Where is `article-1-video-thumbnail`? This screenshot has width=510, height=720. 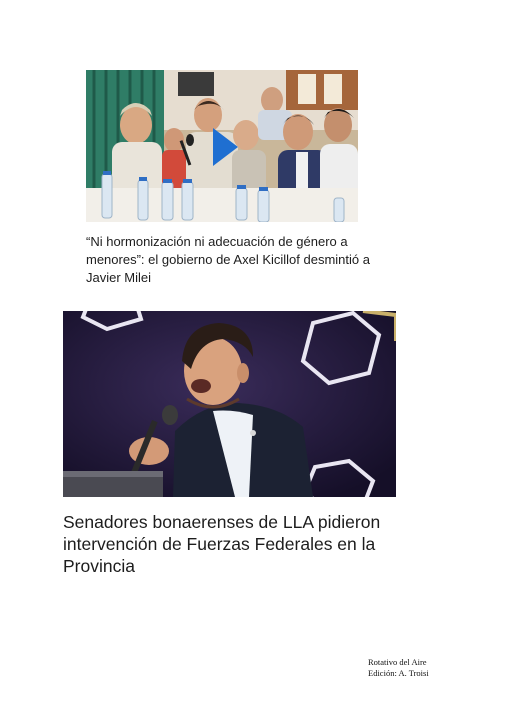 article-1-video-thumbnail is located at coordinates (222, 146).